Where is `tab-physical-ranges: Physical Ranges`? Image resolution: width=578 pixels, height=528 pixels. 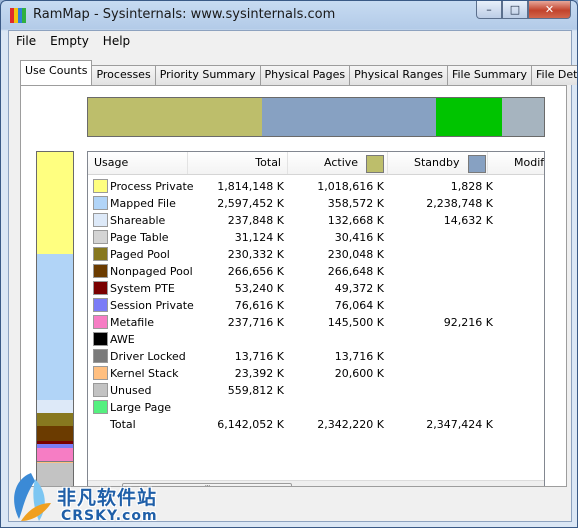 tab-physical-ranges: Physical Ranges is located at coordinates (398, 75).